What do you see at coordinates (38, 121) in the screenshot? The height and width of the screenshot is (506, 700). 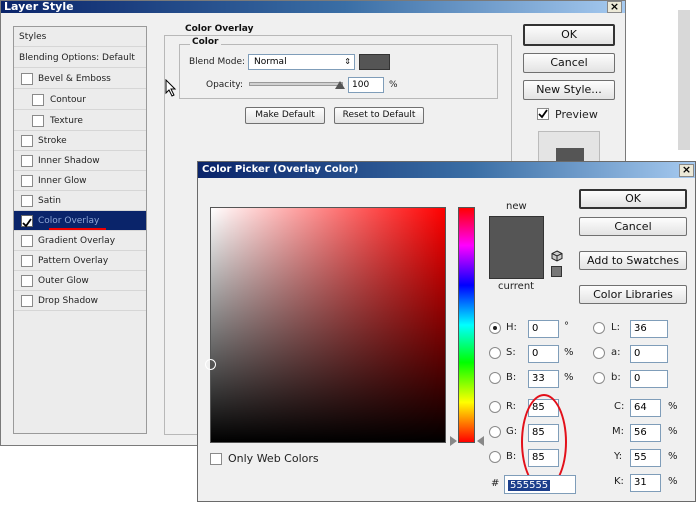 I see `texture-checkbox` at bounding box center [38, 121].